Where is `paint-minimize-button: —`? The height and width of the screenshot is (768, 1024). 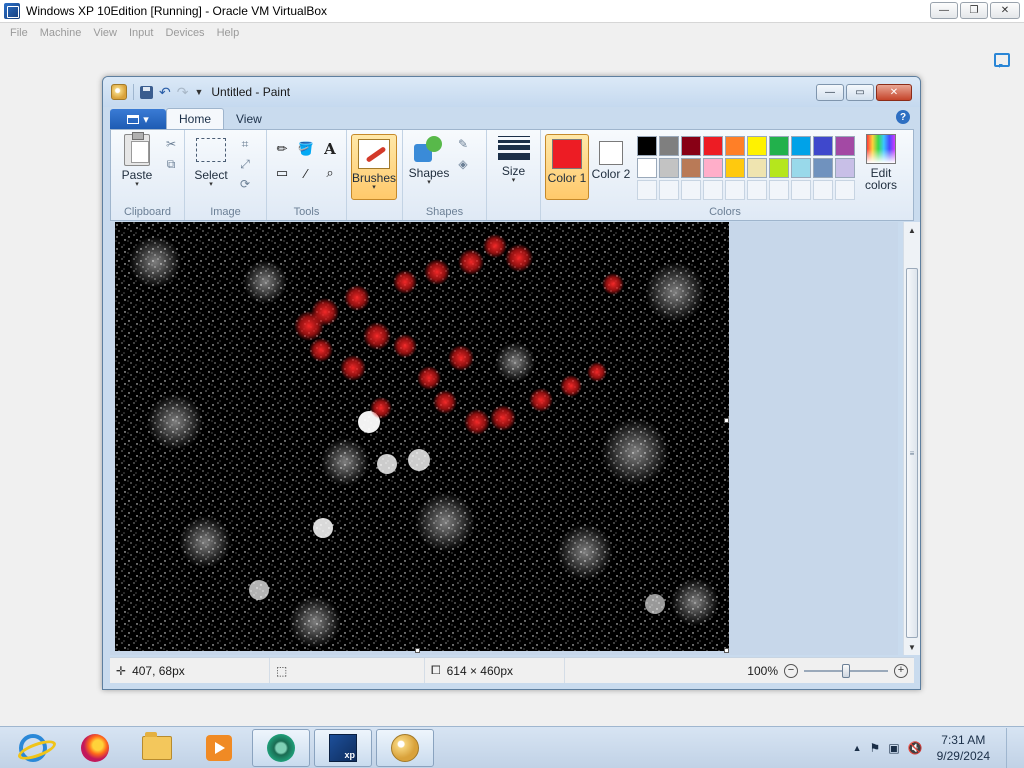 paint-minimize-button: — is located at coordinates (830, 92).